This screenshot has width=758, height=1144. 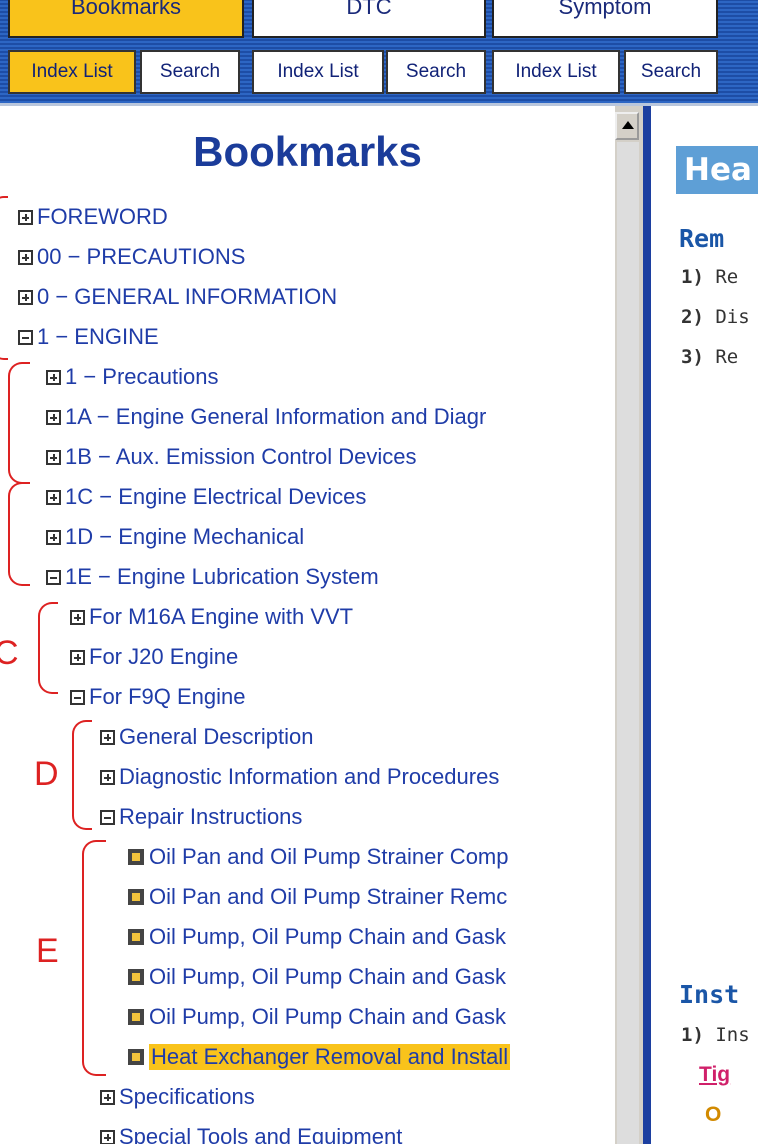 What do you see at coordinates (72, 72) in the screenshot?
I see `bookmarks-index-list-button: Index List` at bounding box center [72, 72].